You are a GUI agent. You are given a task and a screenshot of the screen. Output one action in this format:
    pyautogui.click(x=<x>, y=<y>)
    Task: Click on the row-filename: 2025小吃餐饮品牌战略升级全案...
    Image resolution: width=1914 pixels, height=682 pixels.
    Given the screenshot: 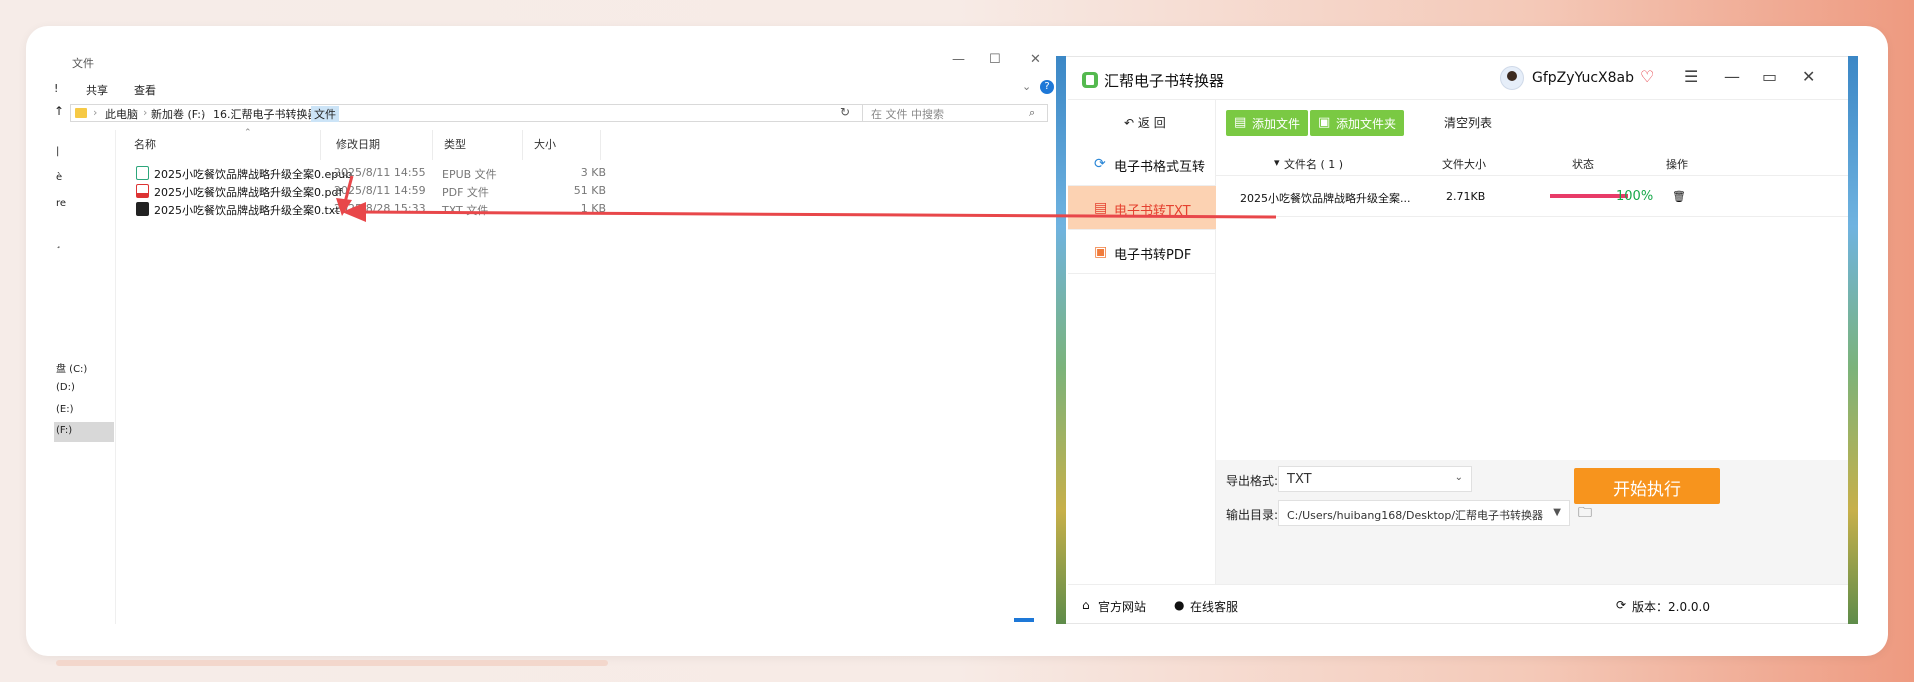 What is the action you would take?
    pyautogui.click(x=1325, y=198)
    